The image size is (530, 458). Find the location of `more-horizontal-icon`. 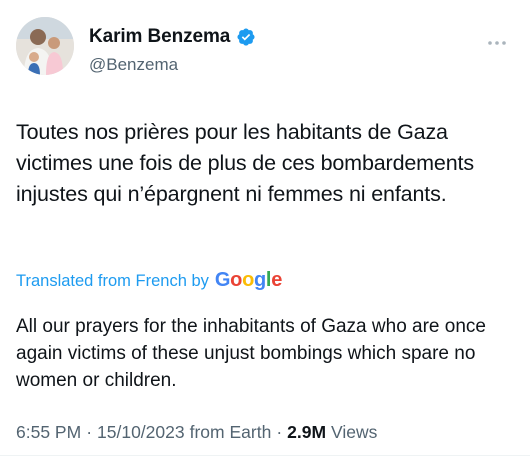

more-horizontal-icon is located at coordinates (497, 39).